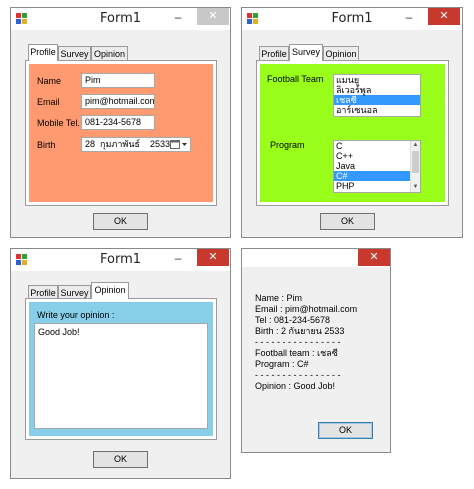 The height and width of the screenshot is (489, 474). Describe the element at coordinates (46, 145) in the screenshot. I see `birth-label: Birth` at that location.